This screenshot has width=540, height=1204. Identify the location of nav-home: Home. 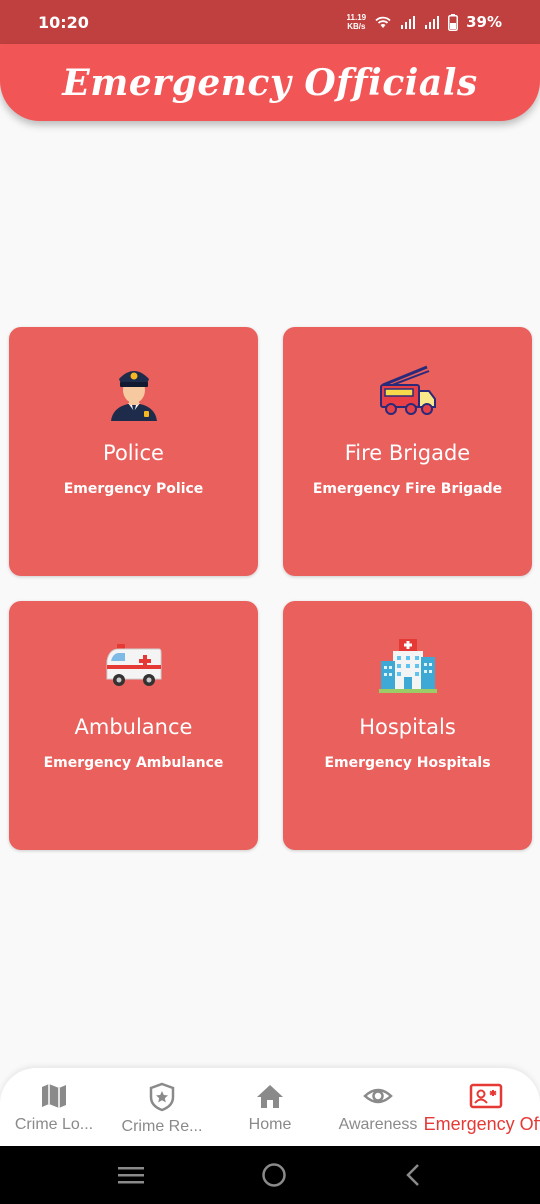
(270, 1108).